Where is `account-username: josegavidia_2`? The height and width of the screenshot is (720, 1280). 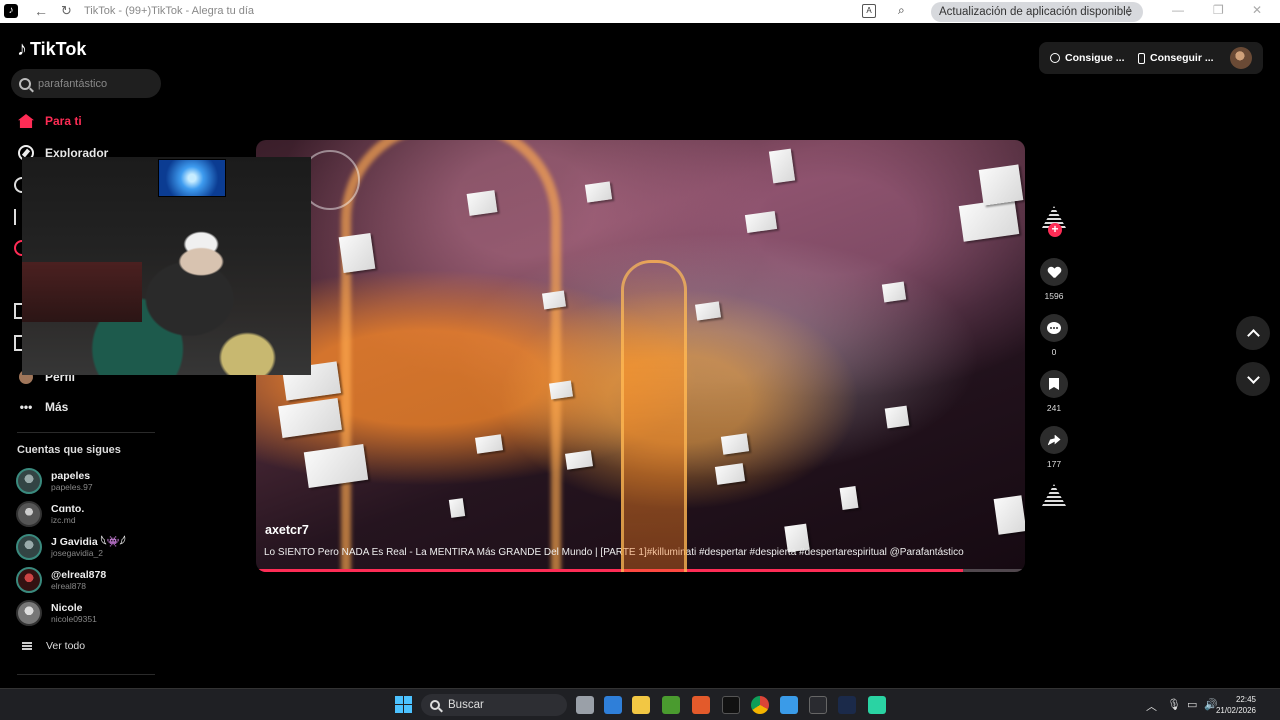 account-username: josegavidia_2 is located at coordinates (77, 553).